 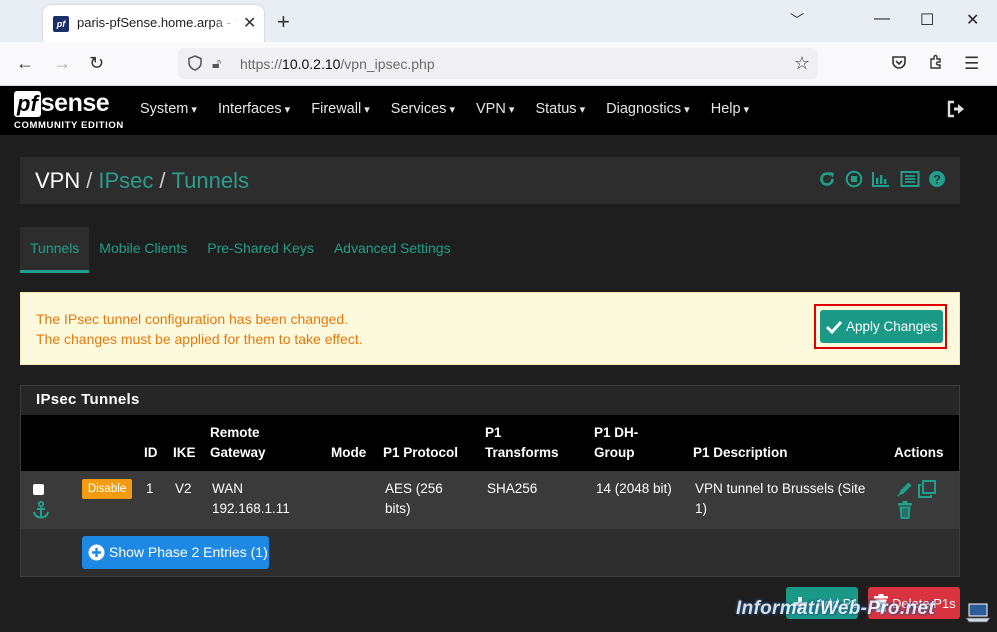 What do you see at coordinates (249, 23) in the screenshot?
I see `tab-close-icon: ✕` at bounding box center [249, 23].